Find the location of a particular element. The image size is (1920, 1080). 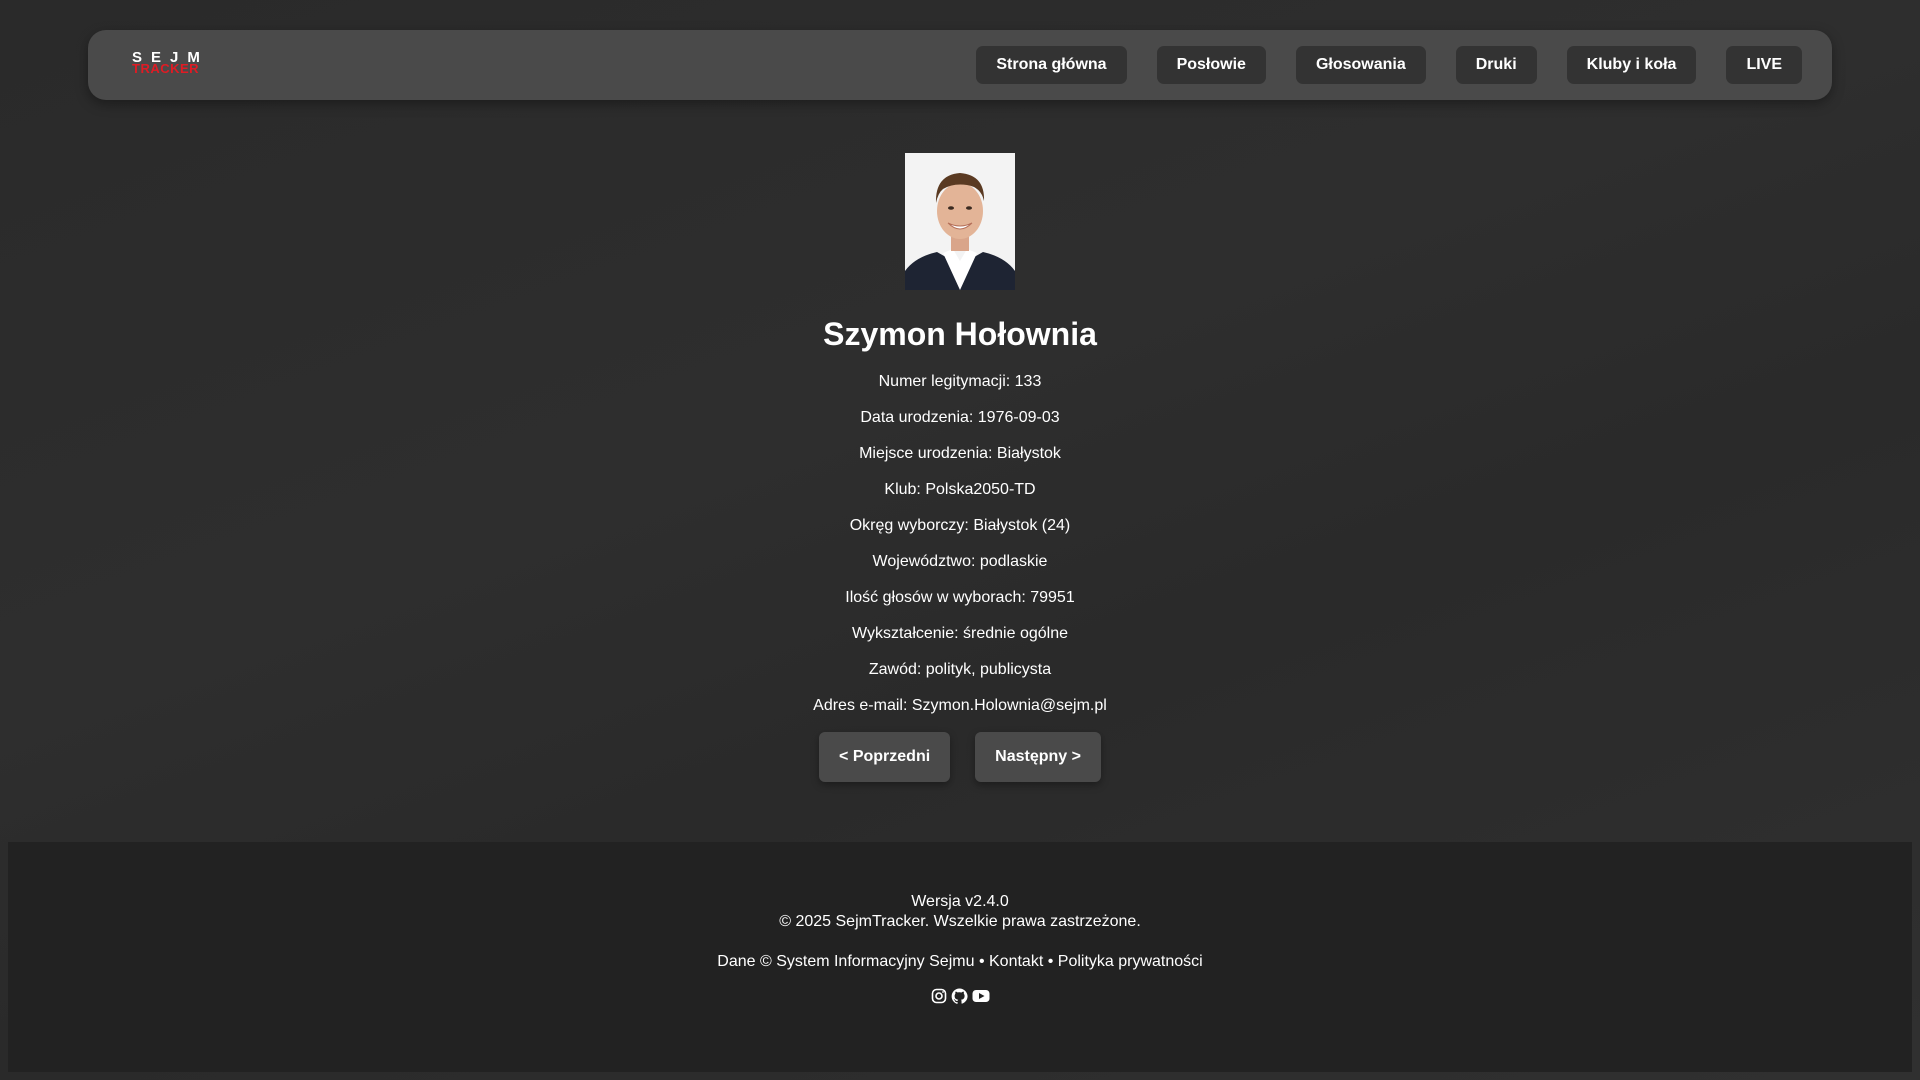

nav-home-button: Strona główna is located at coordinates (1051, 65).